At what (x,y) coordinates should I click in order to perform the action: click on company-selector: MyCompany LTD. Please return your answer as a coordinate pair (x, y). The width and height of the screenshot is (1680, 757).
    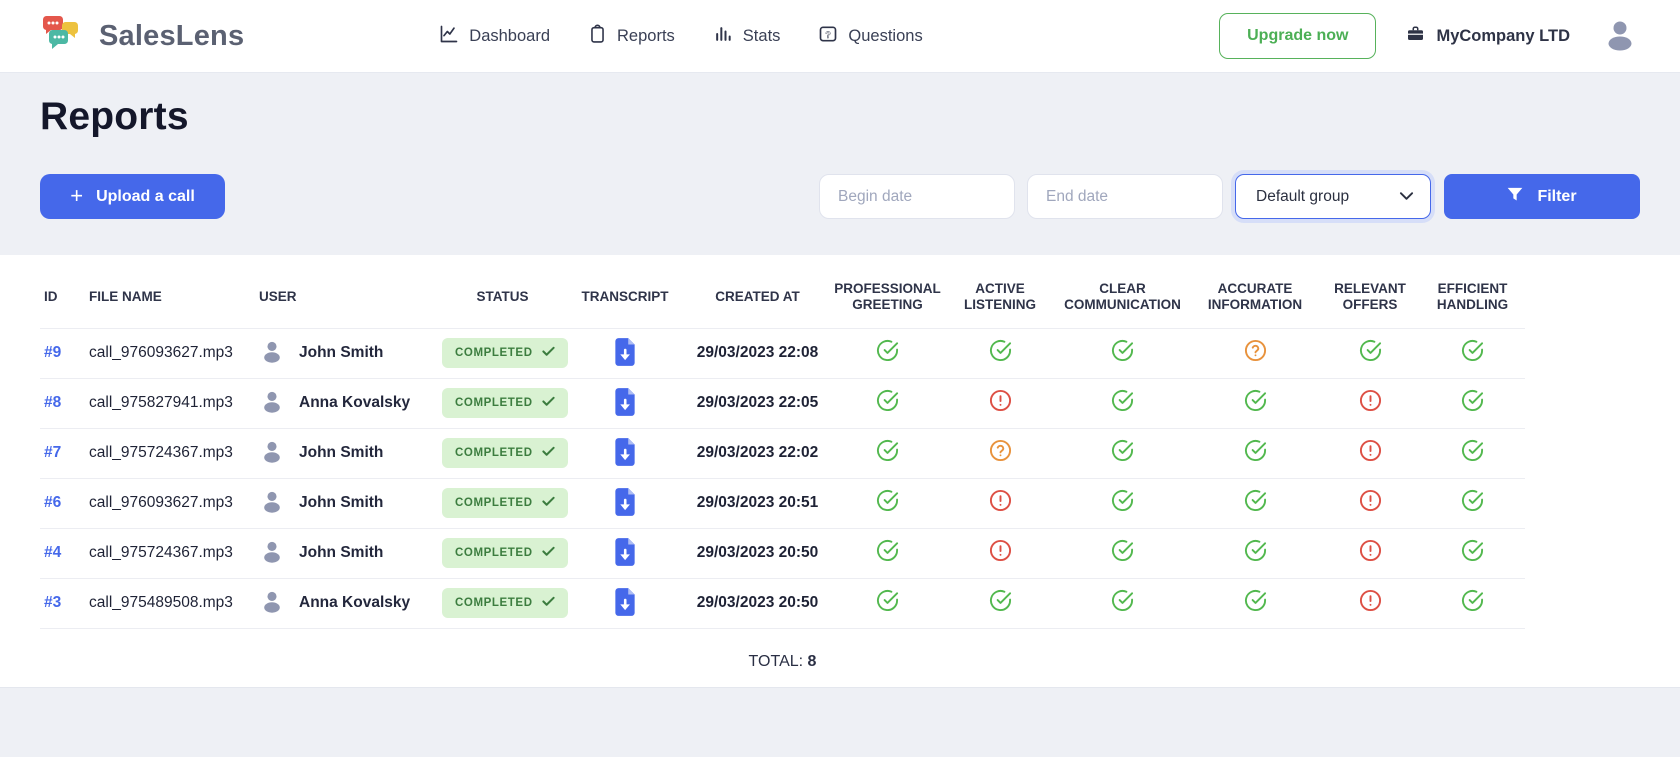
    Looking at the image, I should click on (1488, 36).